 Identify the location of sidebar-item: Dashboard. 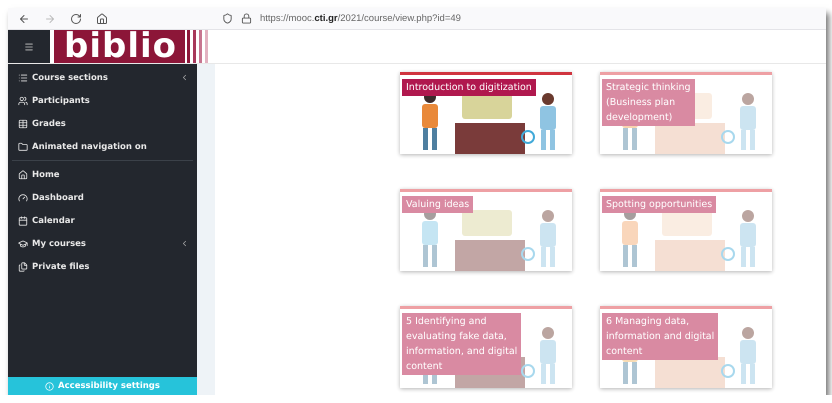
(102, 197).